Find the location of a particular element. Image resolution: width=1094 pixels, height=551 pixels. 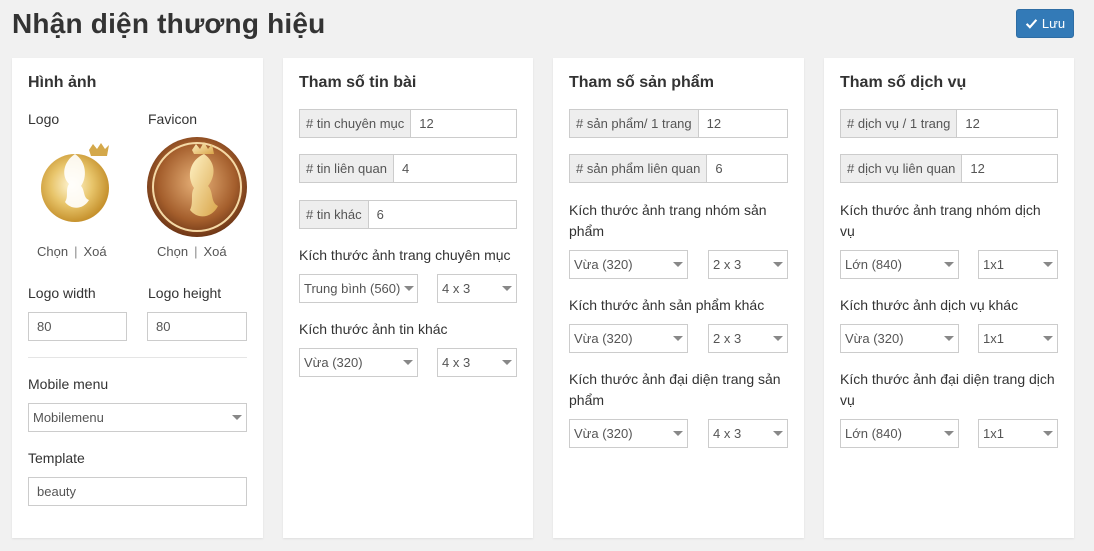

news-other-image-label: Kích thước ảnh tin khác is located at coordinates (373, 329).